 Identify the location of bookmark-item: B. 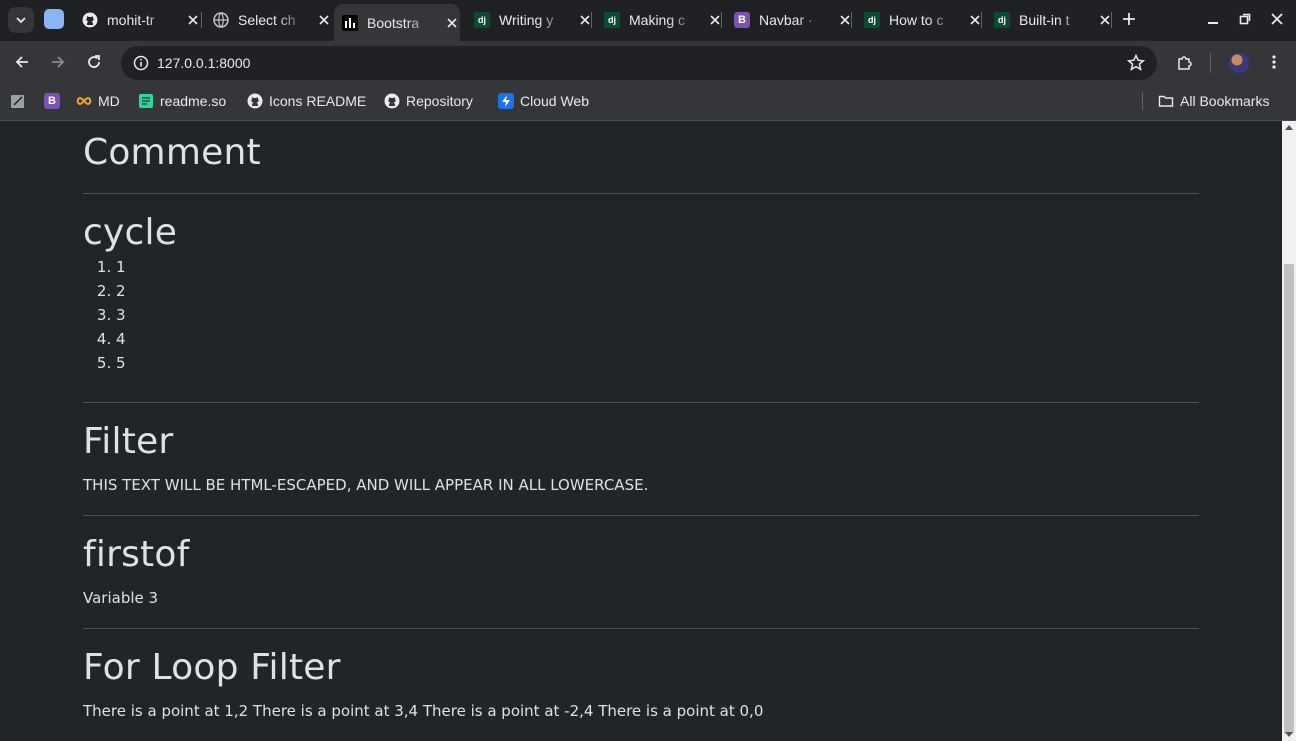
(55, 101).